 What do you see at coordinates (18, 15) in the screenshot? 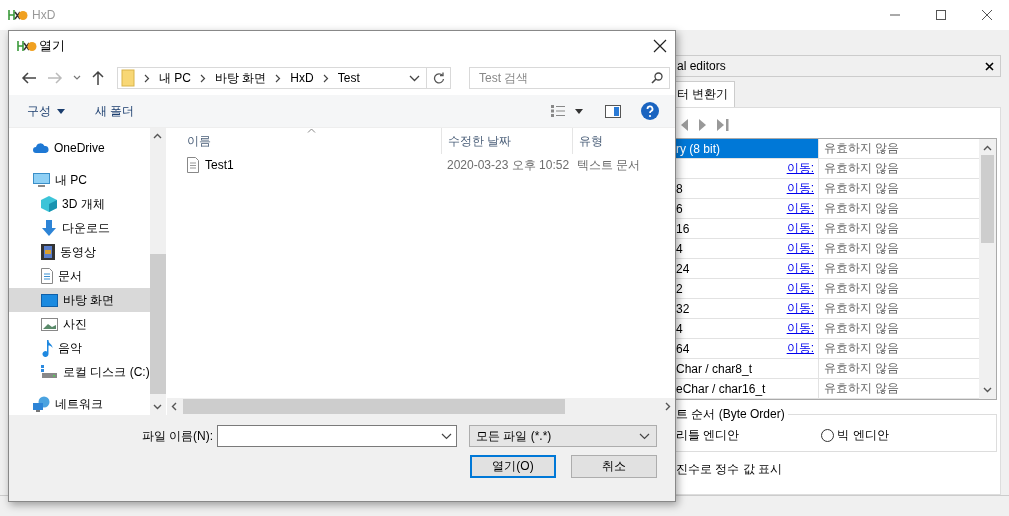
I see `app-icon` at bounding box center [18, 15].